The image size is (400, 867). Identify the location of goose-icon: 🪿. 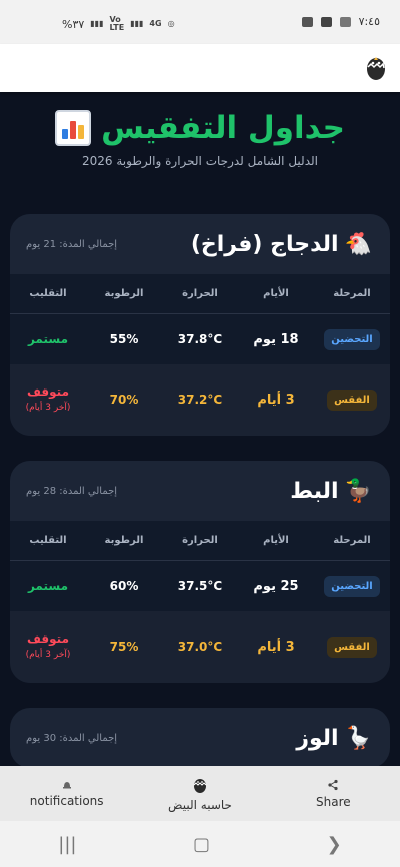
(358, 738).